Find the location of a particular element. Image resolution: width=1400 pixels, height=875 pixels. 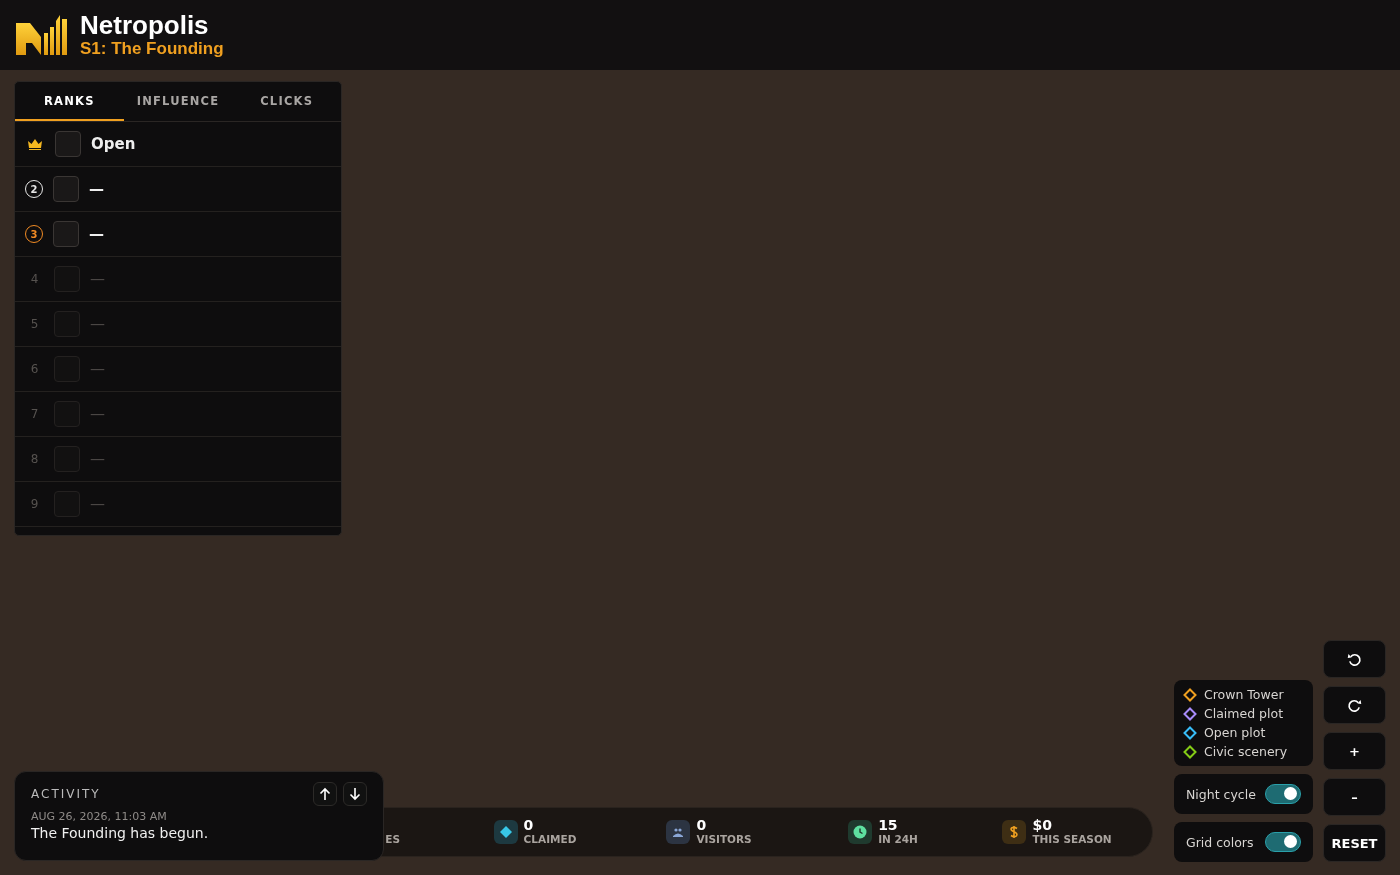

people-icon is located at coordinates (678, 832).